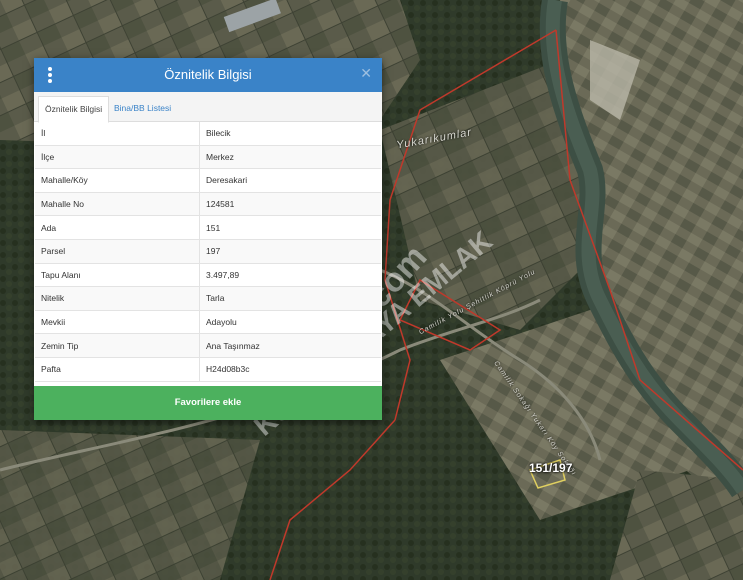 The height and width of the screenshot is (580, 743). Describe the element at coordinates (117, 275) in the screenshot. I see `attribute-key: Tapu Alanı` at that location.